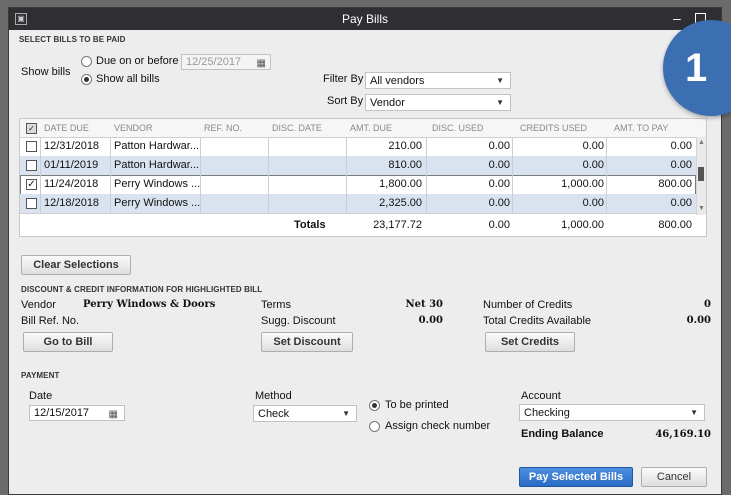 The image size is (731, 495). What do you see at coordinates (528, 305) in the screenshot?
I see `num-credits-label: Number of Credits` at bounding box center [528, 305].